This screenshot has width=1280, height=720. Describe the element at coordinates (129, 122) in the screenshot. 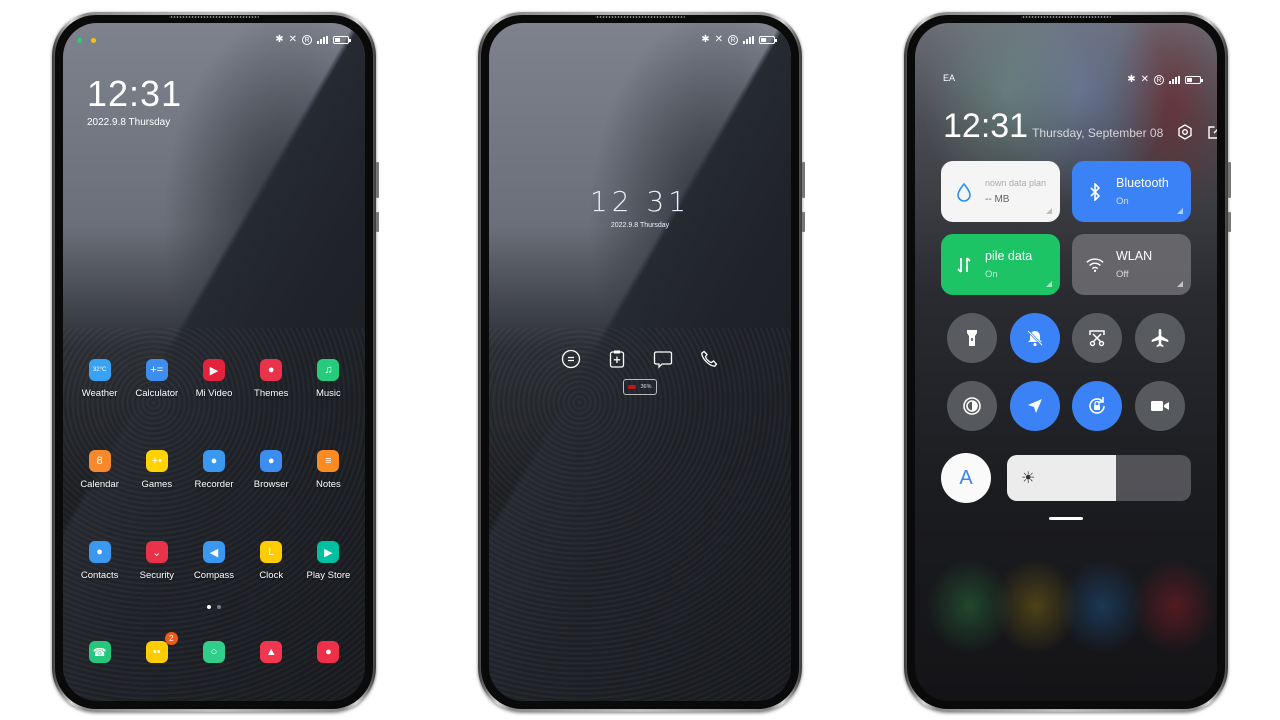

I see `clock-date: 2022.9.8 Thursday` at that location.